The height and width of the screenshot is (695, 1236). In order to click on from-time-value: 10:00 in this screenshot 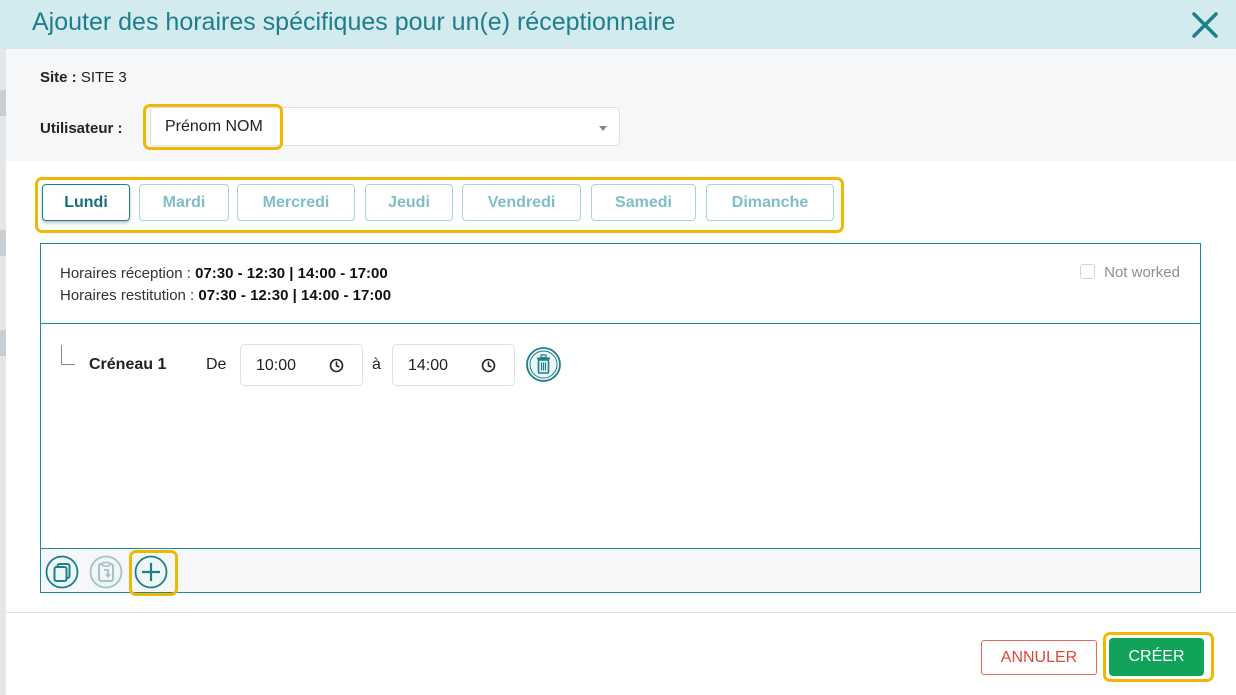, I will do `click(276, 365)`.